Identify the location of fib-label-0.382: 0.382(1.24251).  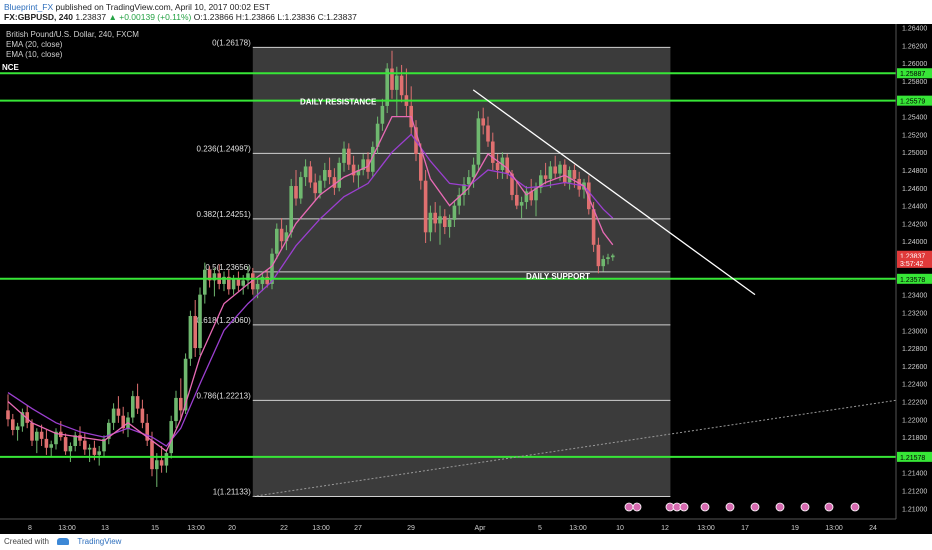
(224, 214).